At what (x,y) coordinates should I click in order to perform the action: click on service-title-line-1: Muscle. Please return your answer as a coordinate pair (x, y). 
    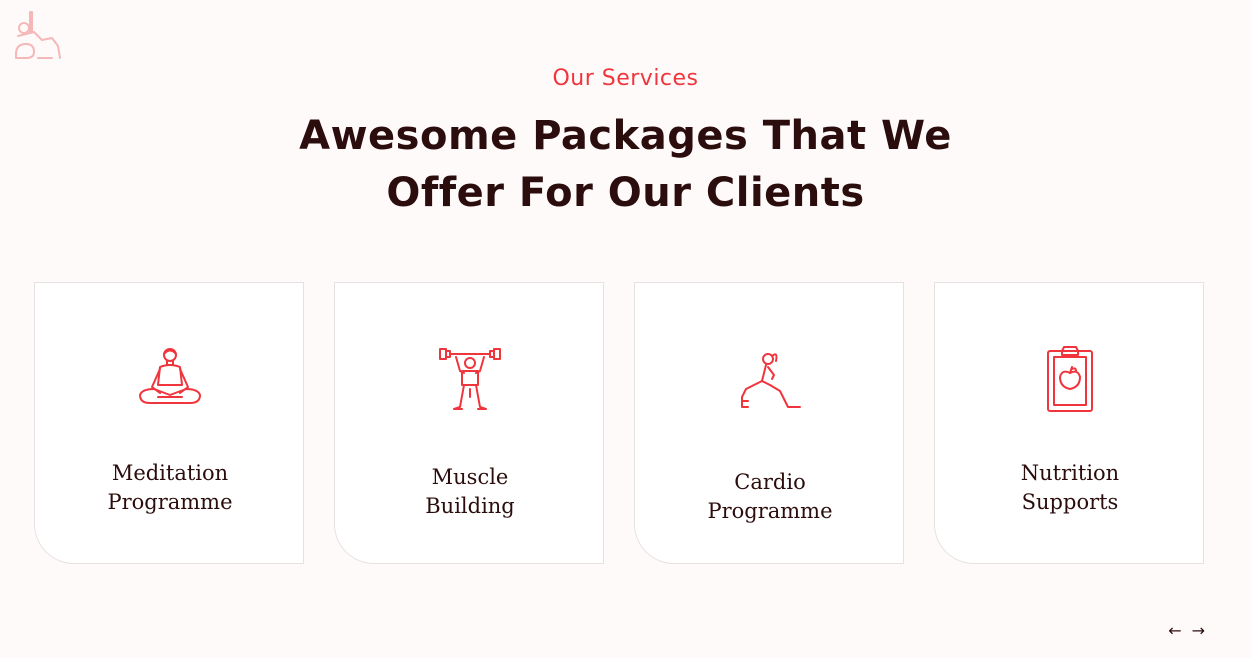
    Looking at the image, I should click on (470, 477).